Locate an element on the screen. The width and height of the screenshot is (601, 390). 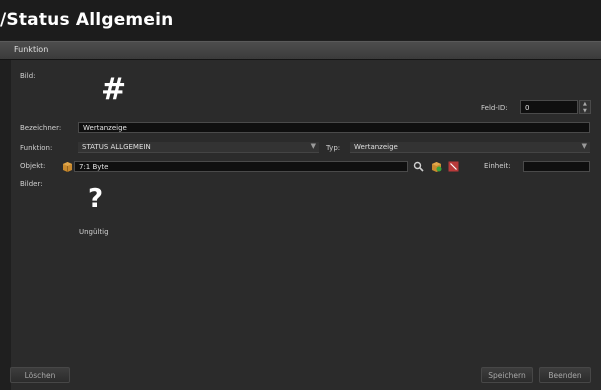
page-title: /Status Allgemein is located at coordinates (87, 20).